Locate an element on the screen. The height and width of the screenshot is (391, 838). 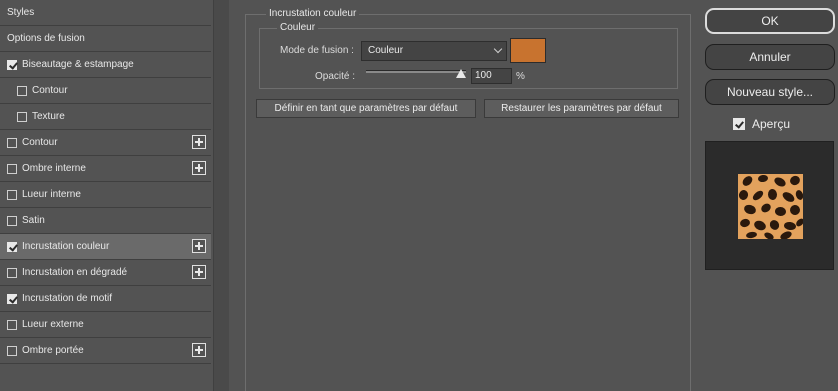
sidebar-item-label: Incrustation de motif is located at coordinates (67, 298).